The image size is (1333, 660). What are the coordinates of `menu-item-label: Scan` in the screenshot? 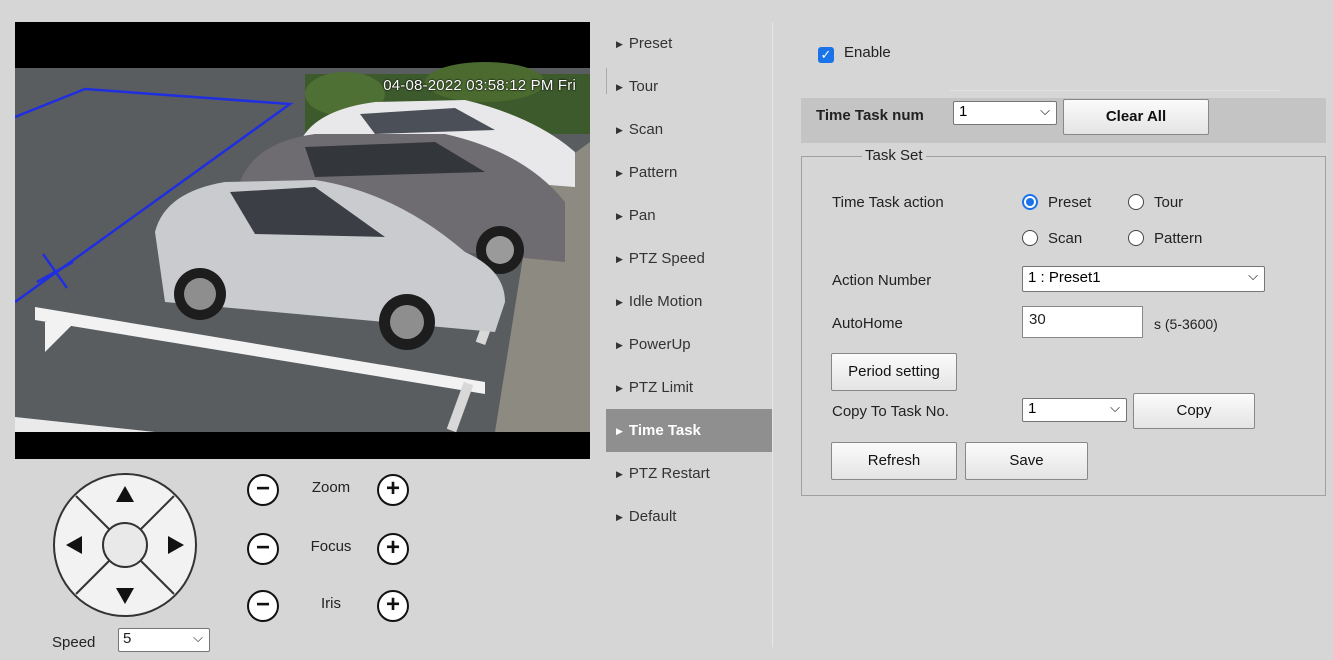 It's located at (646, 129).